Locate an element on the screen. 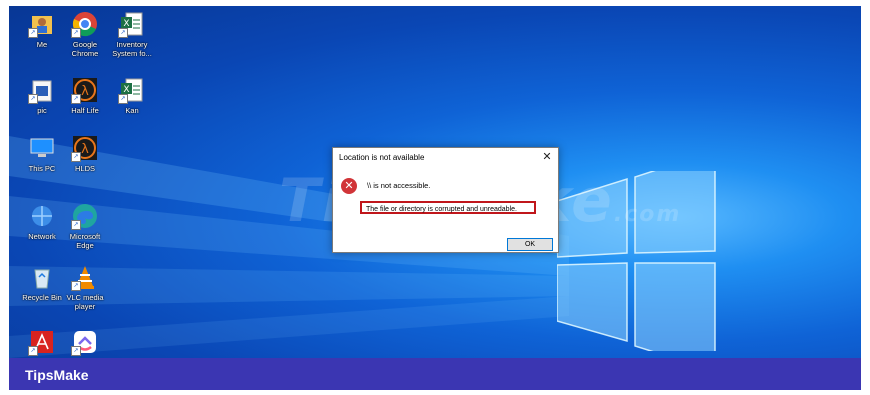 The width and height of the screenshot is (870, 395). desktop-icon: ↗ Microsoft Edge is located at coordinates (85, 226).